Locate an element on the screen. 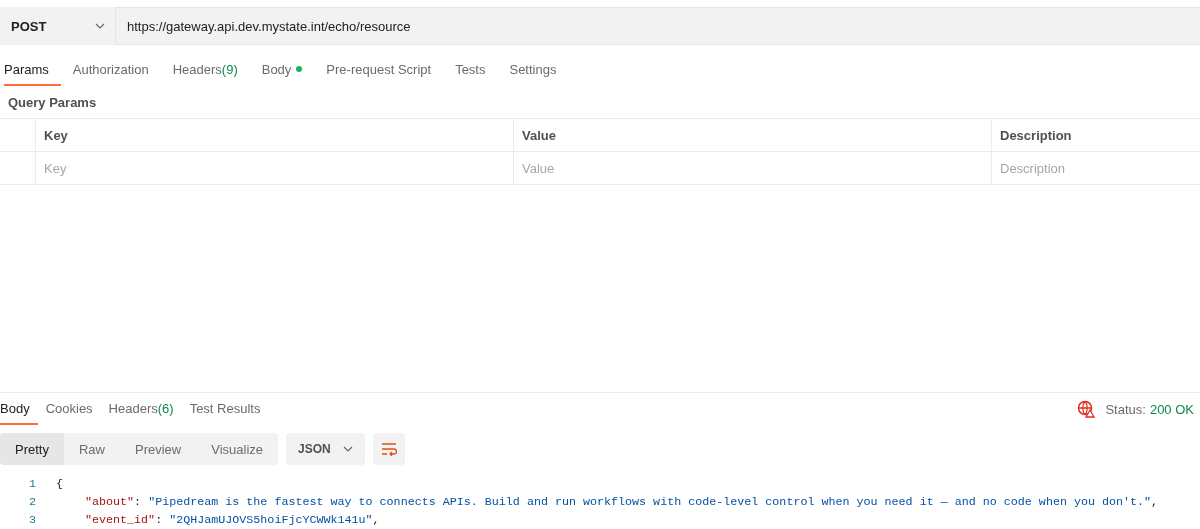 The width and height of the screenshot is (1200, 529). request-tab: Authorization is located at coordinates (110, 70).